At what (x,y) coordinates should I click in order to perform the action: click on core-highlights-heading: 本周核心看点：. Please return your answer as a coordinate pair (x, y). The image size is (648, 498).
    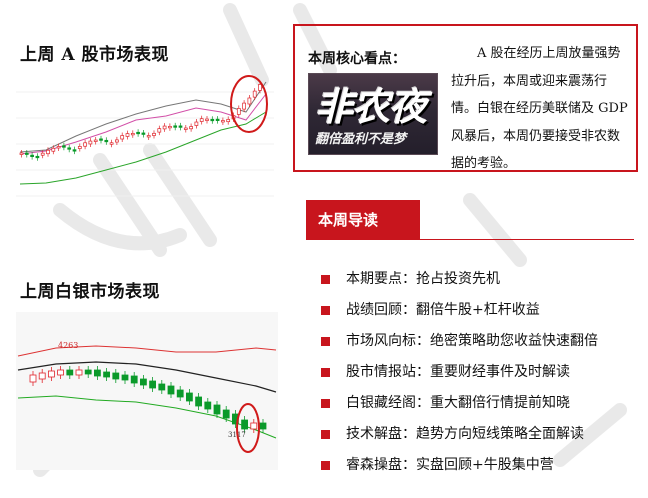
    Looking at the image, I should click on (357, 59).